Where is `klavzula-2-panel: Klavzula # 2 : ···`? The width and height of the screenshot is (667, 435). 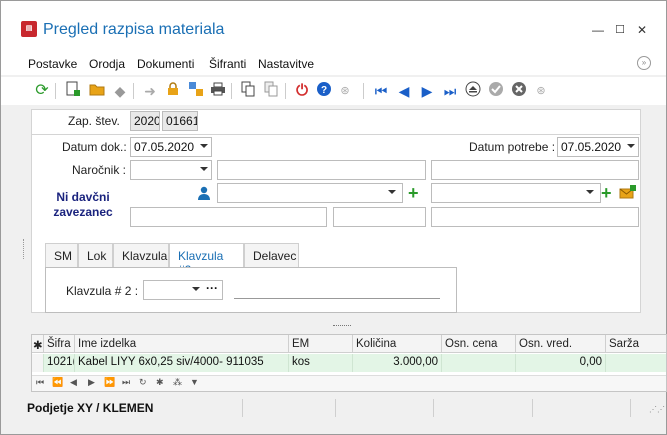
klavzula-2-panel: Klavzula # 2 : ··· is located at coordinates (251, 290).